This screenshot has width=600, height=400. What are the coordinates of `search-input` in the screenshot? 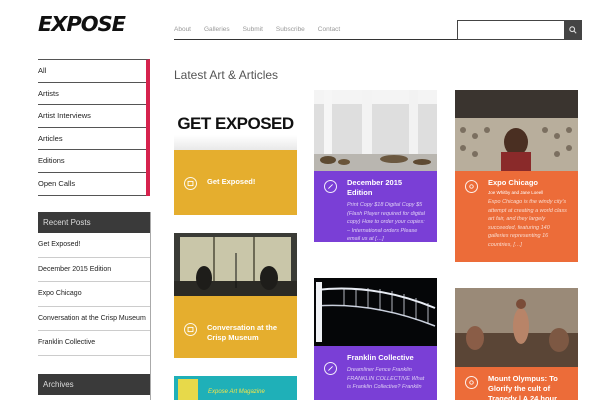 It's located at (519, 30).